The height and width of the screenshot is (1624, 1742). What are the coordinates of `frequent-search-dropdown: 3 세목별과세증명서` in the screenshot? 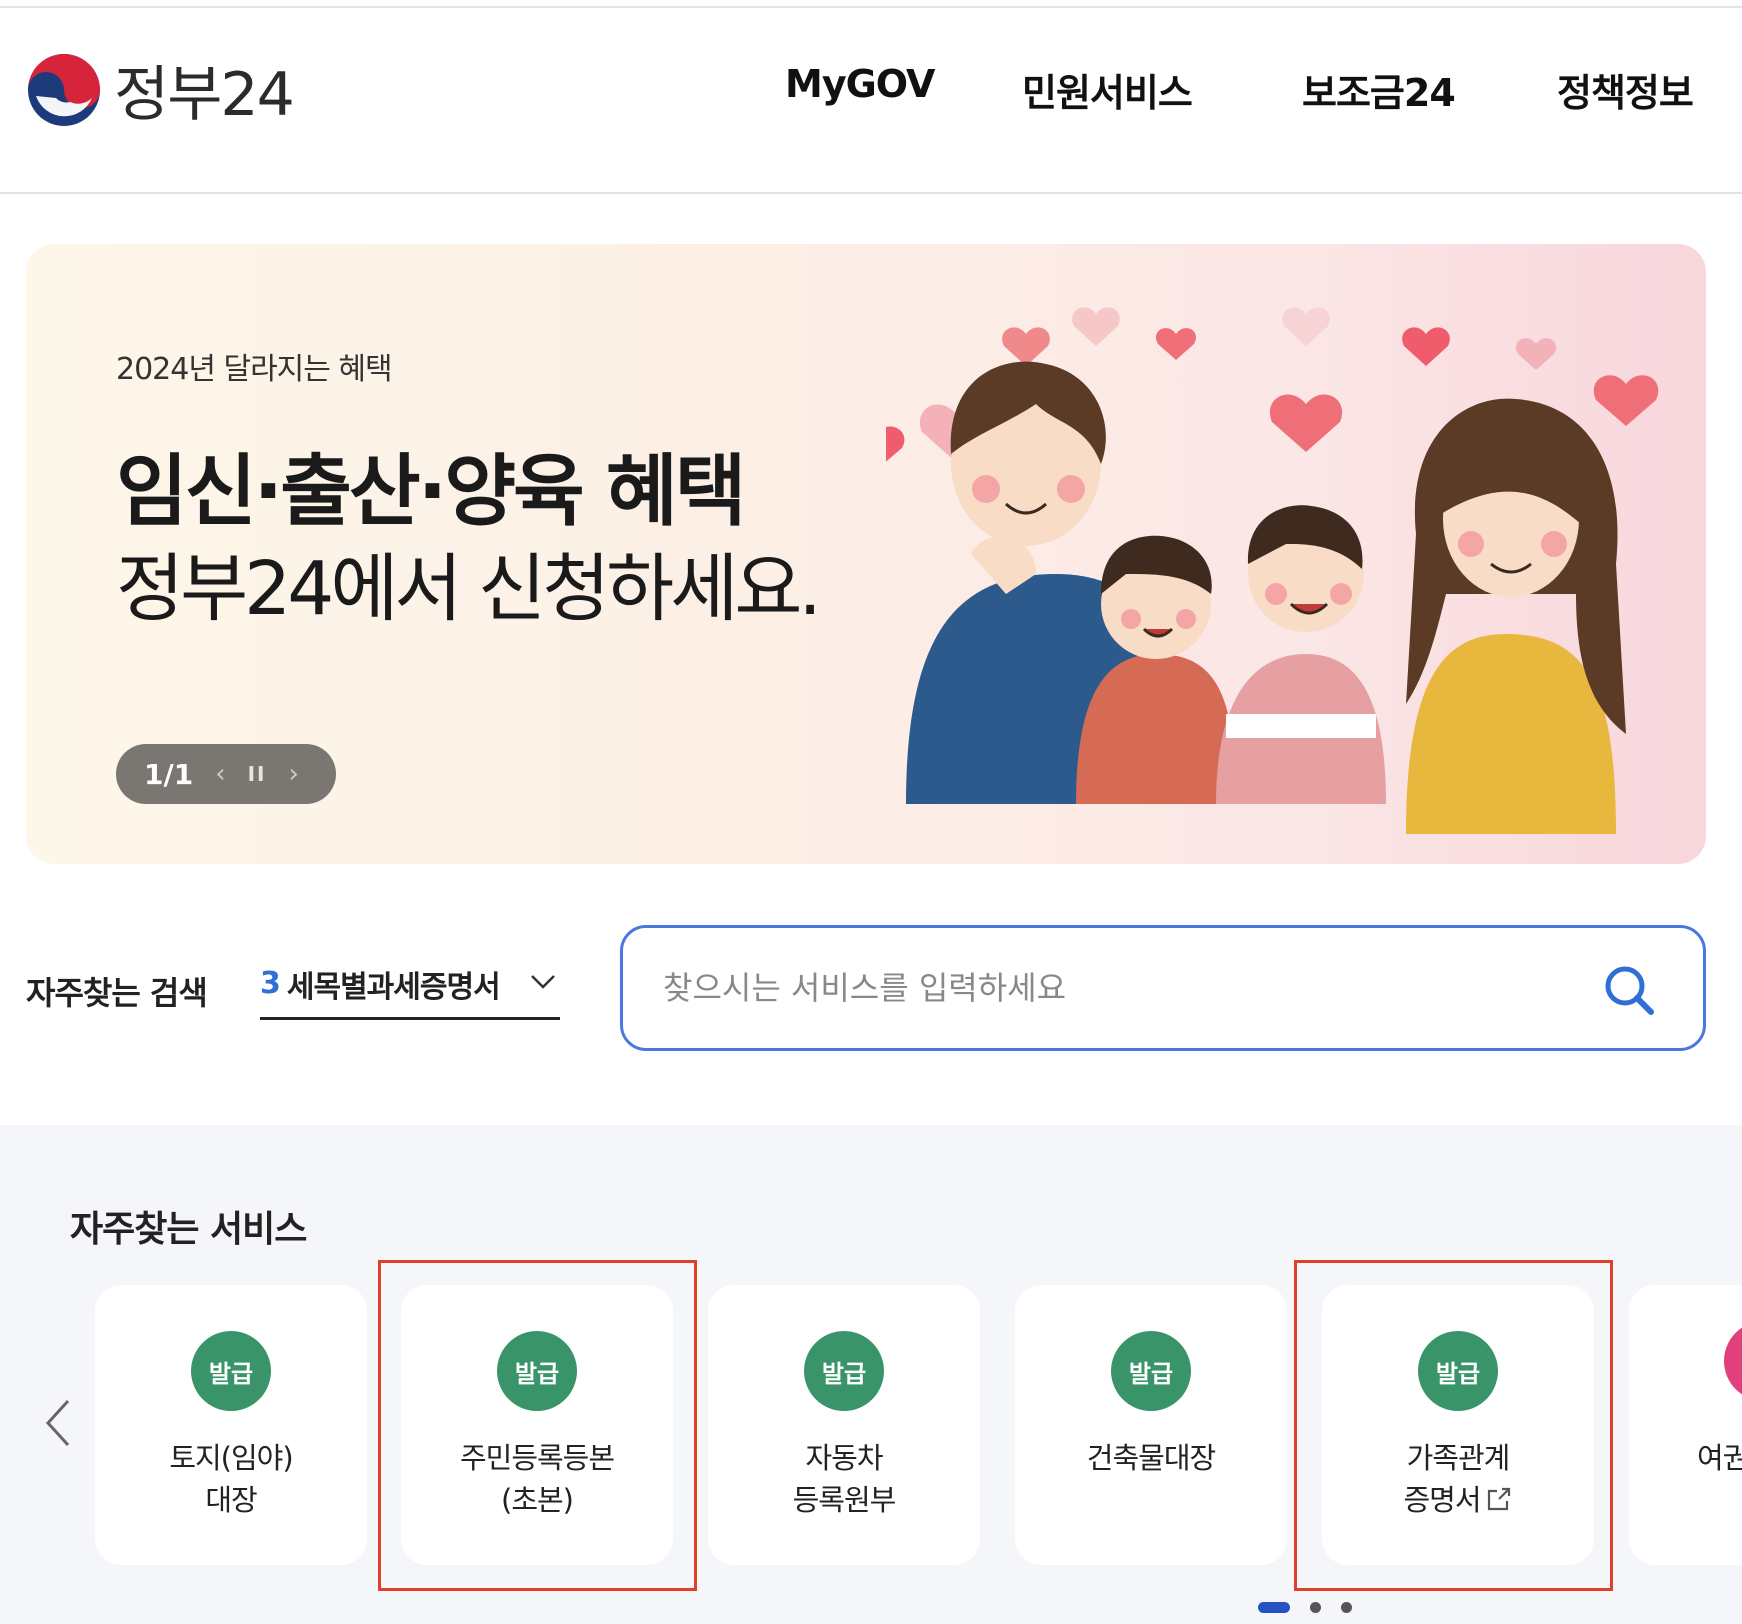 It's located at (410, 985).